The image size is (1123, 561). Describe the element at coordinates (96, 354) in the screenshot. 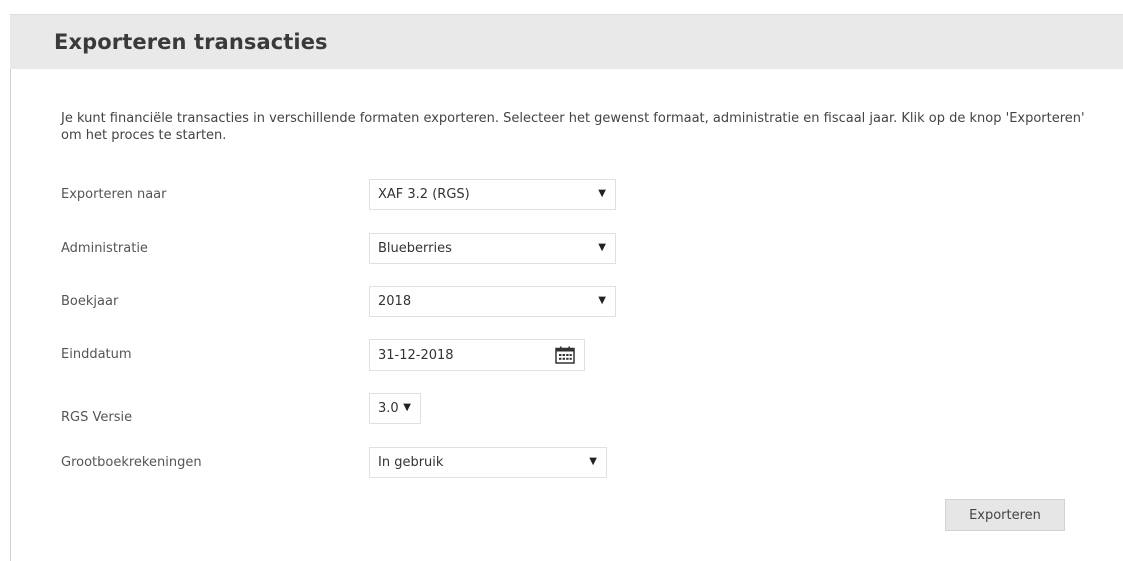

I see `end-date-label: Einddatum` at that location.